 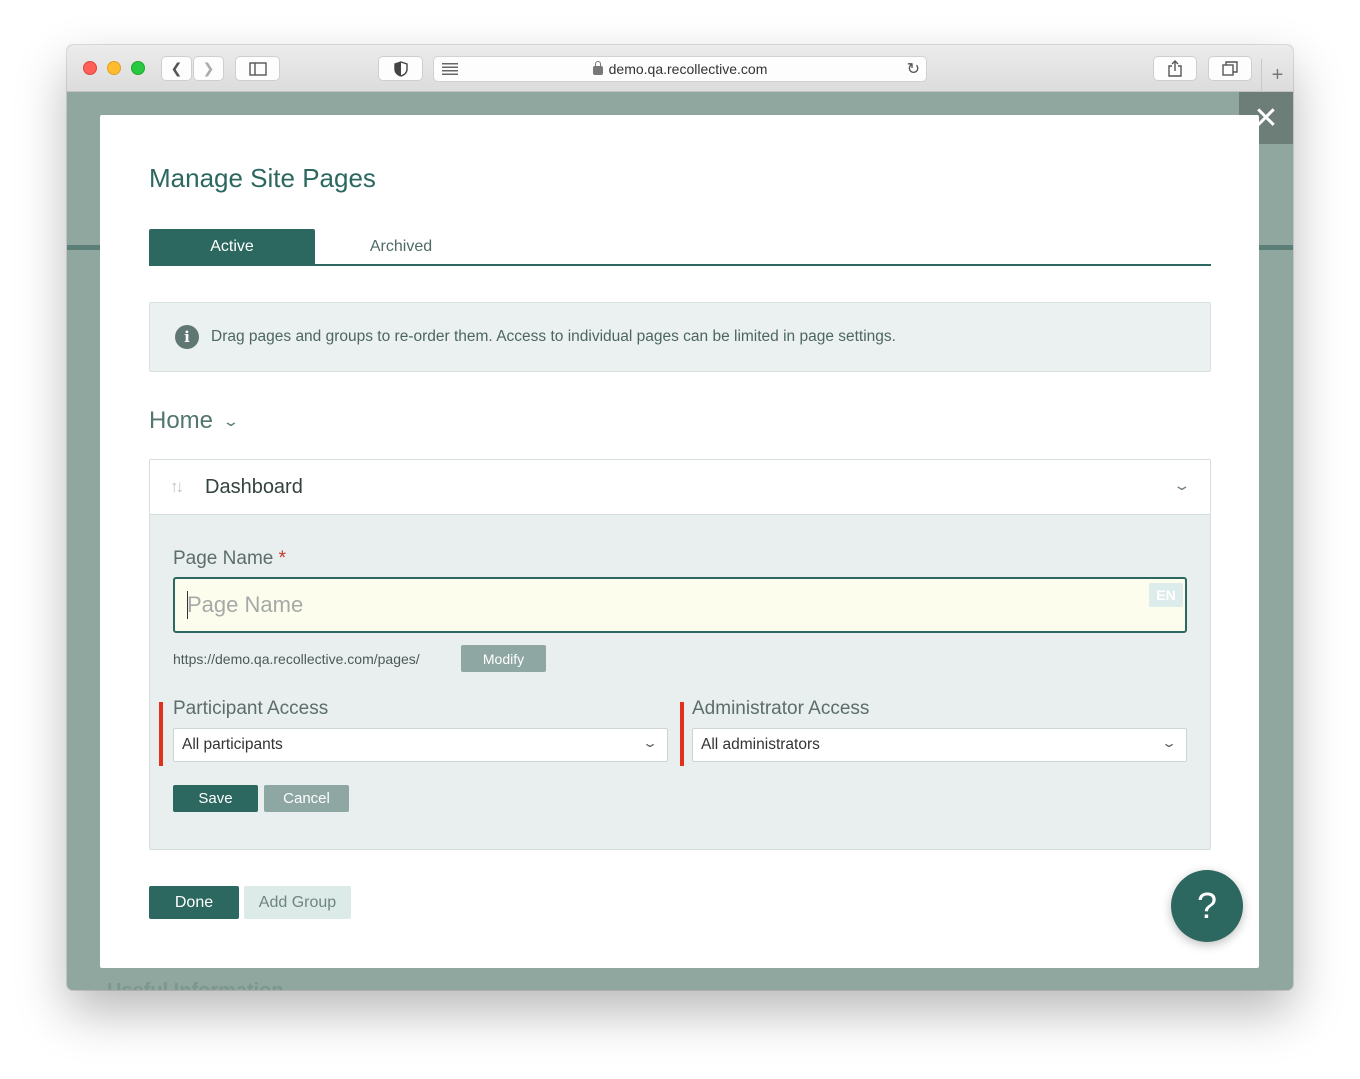 What do you see at coordinates (450, 69) in the screenshot?
I see `reader-icon` at bounding box center [450, 69].